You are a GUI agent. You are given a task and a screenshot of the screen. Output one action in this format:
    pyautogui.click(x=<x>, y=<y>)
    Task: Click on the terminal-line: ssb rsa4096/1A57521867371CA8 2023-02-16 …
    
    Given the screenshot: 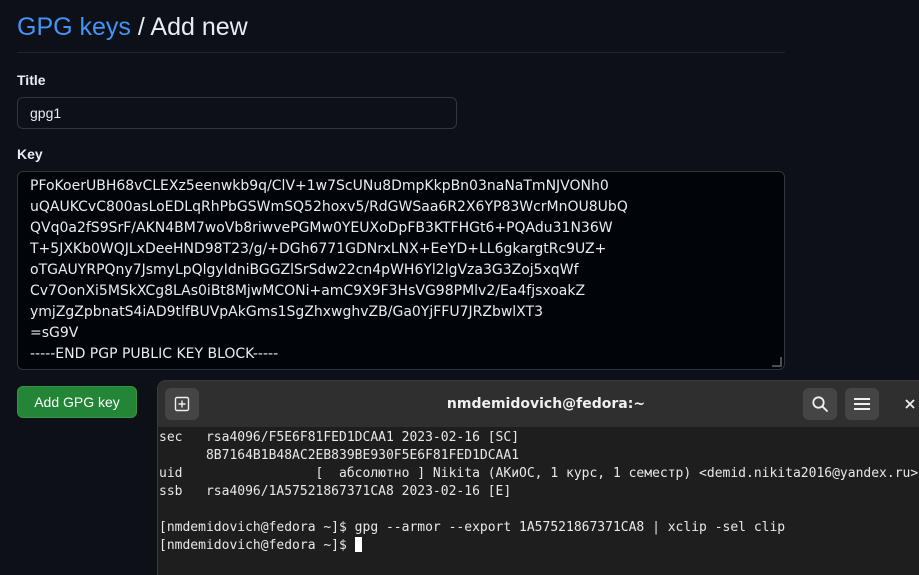 What is the action you would take?
    pyautogui.click(x=335, y=491)
    